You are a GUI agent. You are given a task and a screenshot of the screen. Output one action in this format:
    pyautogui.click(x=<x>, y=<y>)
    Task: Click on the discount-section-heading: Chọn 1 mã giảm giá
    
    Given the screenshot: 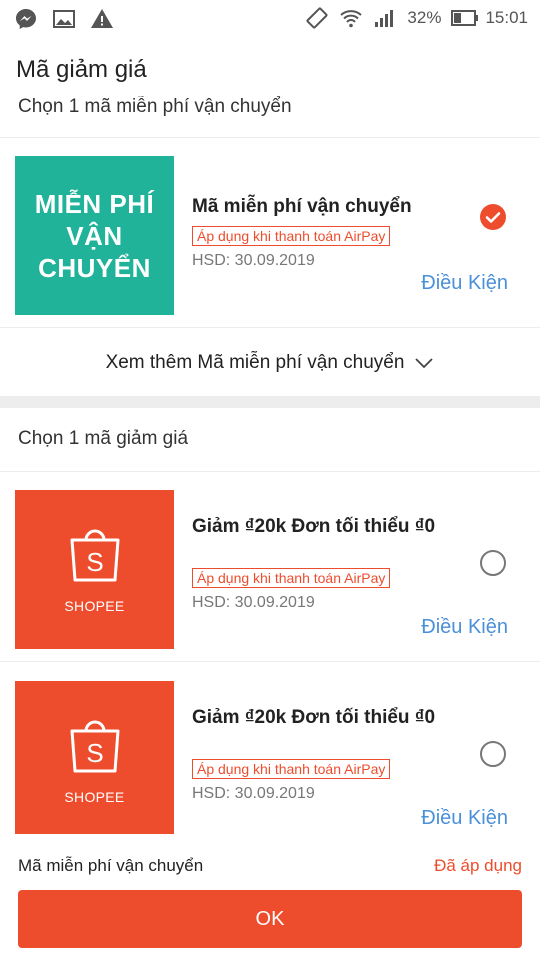 What is the action you would take?
    pyautogui.click(x=270, y=440)
    